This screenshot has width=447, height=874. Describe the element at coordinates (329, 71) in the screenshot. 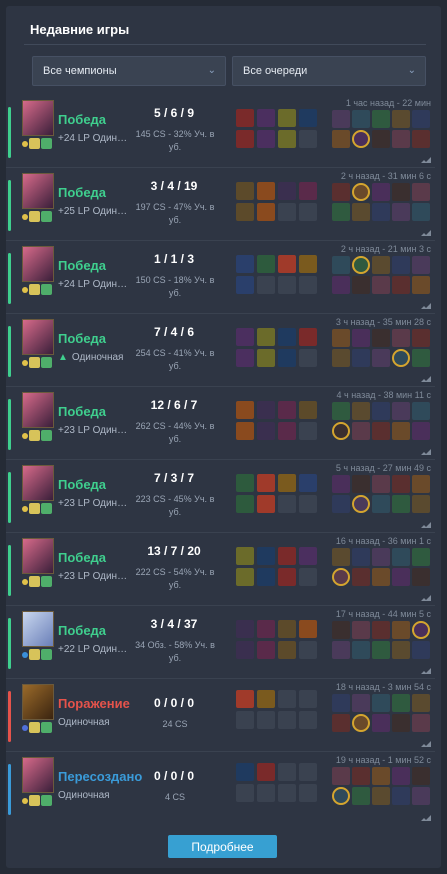

I see `queue-filter-select: Все очереди ⌄` at that location.